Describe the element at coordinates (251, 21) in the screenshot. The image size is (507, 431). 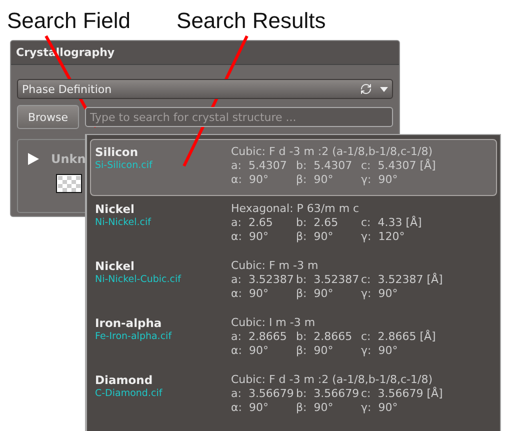
I see `annotation-label: Search Results` at that location.